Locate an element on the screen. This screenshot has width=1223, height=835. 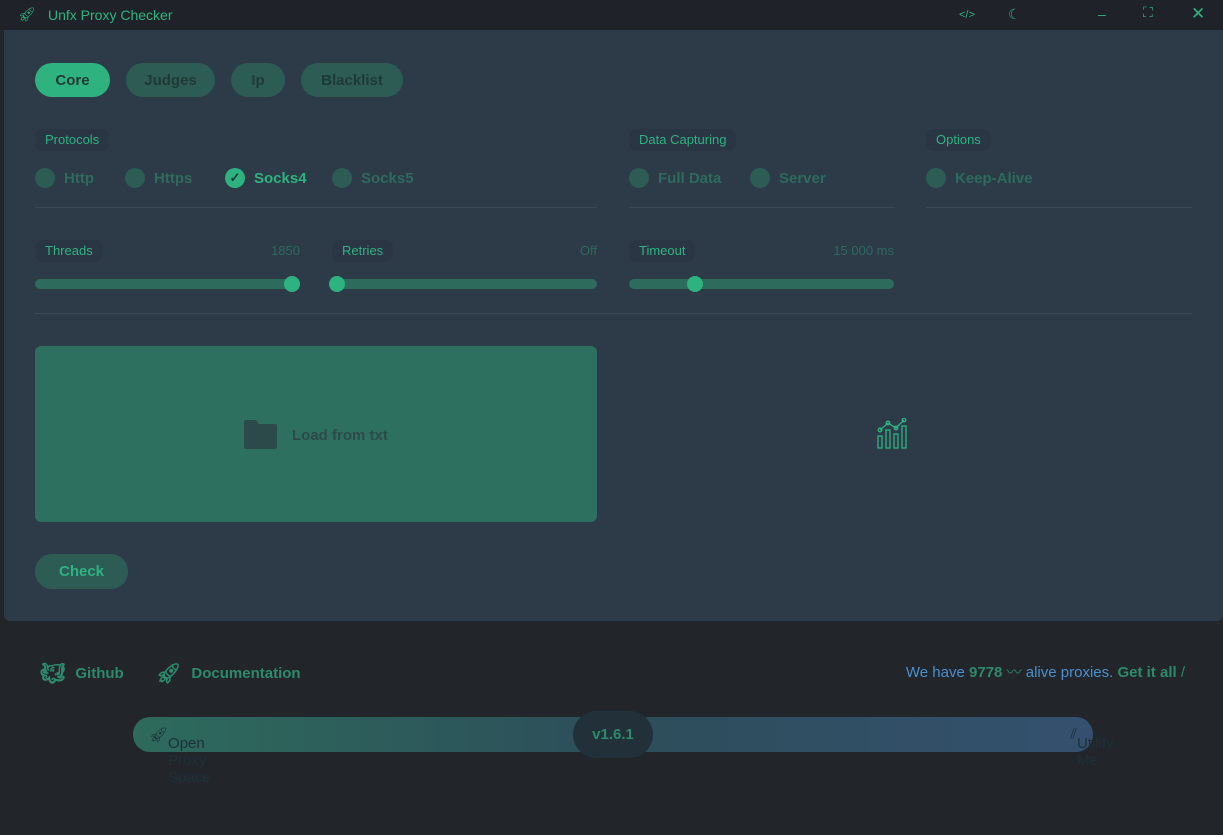
documentation-link: 🚀︎ Documentation is located at coordinates (228, 673).